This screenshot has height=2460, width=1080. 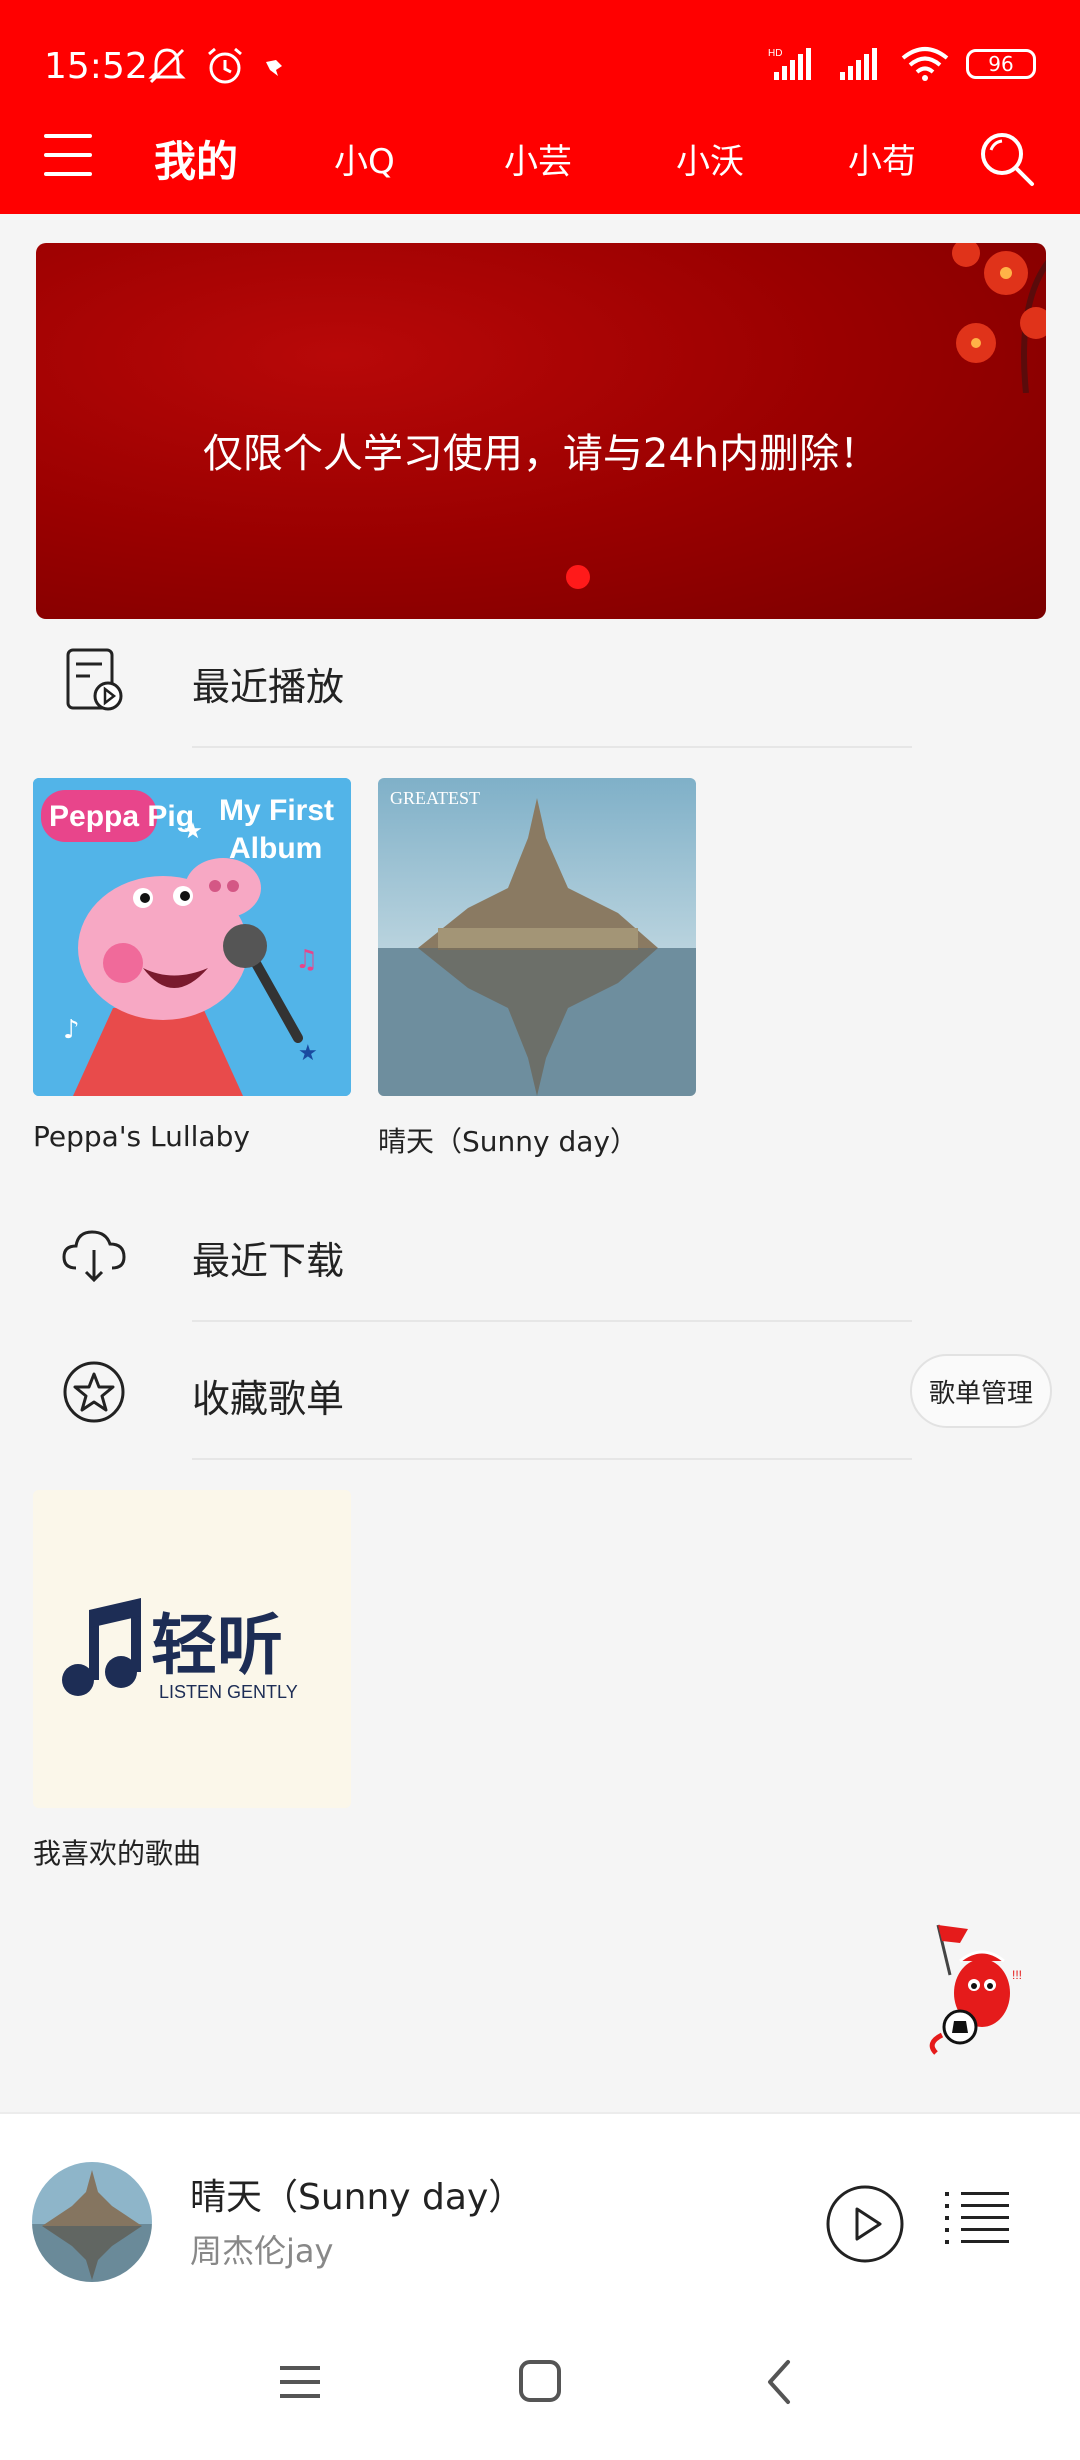 I want to click on promo-banner: 仅限个人学习使用，请与24h内删除！, so click(x=541, y=431).